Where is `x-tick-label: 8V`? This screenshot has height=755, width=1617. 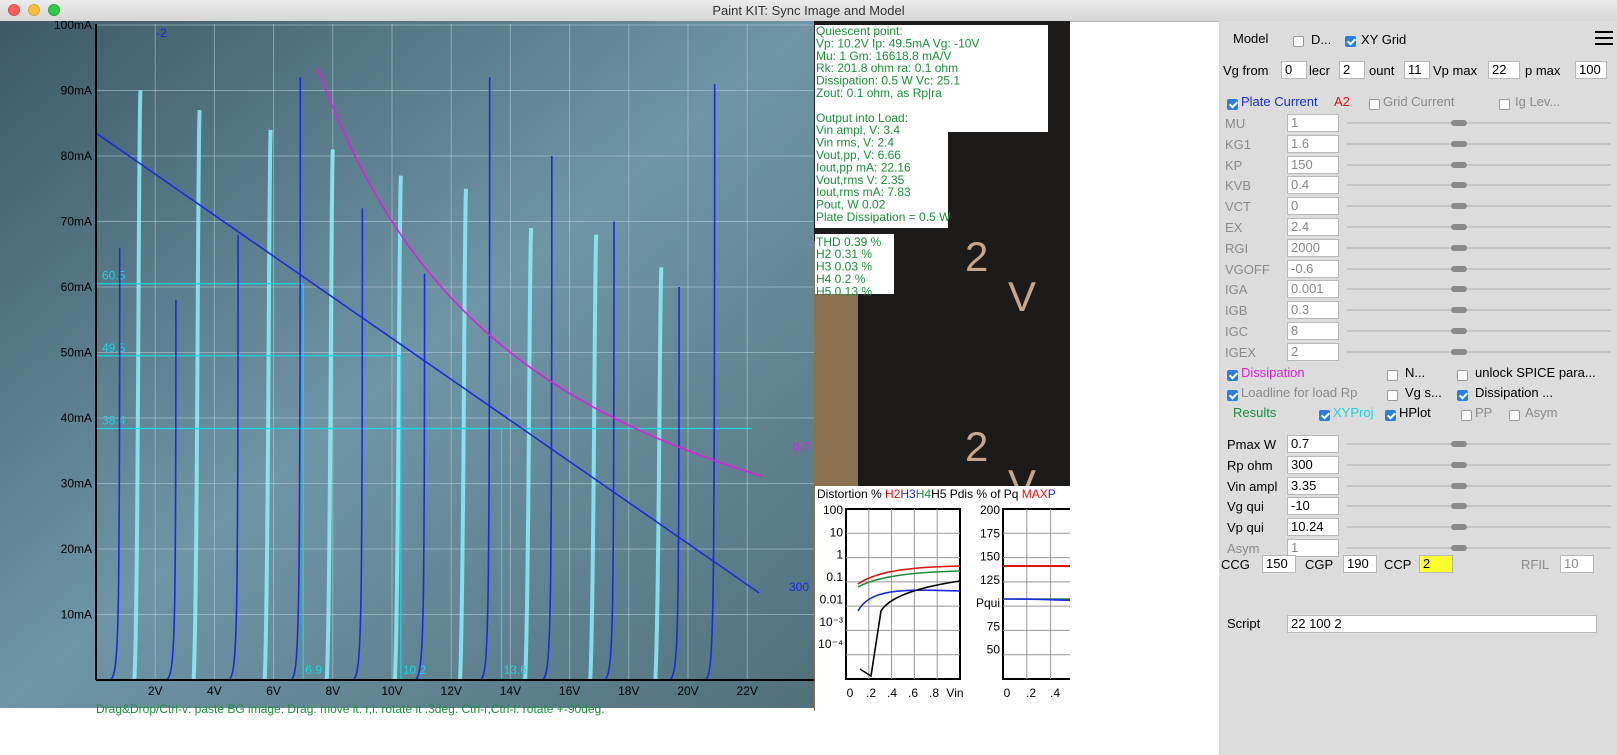
x-tick-label: 8V is located at coordinates (332, 691).